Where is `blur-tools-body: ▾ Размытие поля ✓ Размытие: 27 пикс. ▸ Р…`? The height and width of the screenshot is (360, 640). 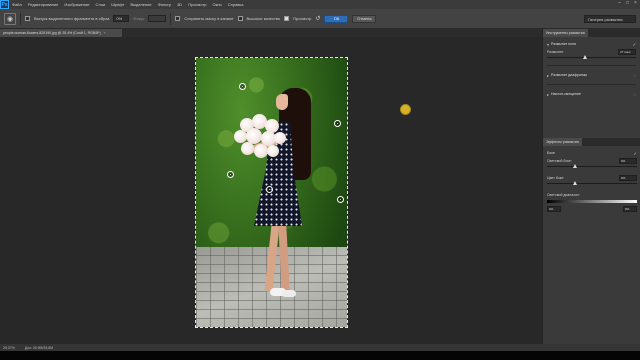 blur-tools-body: ▾ Размытие поля ✓ Размытие: 27 пикс. ▸ Р… is located at coordinates (591, 69).